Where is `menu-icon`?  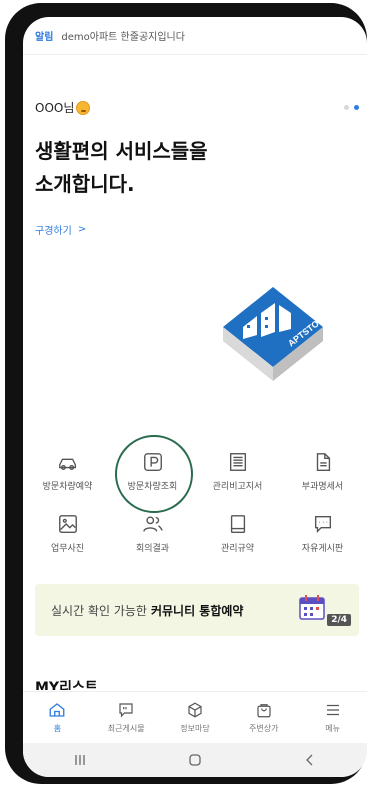
menu-icon is located at coordinates (332, 710).